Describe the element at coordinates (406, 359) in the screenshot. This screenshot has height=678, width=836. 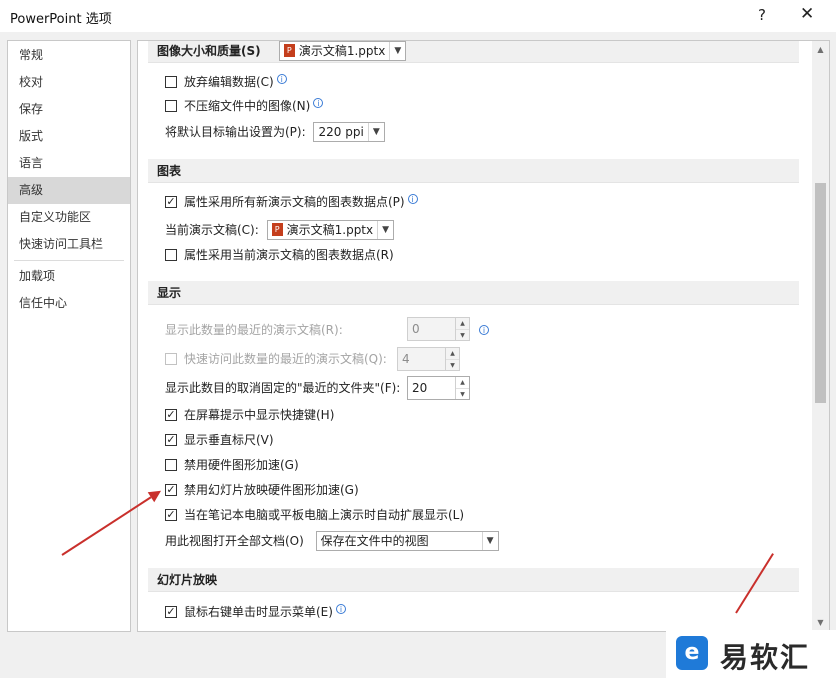
I see `quick-access-value: 4` at that location.